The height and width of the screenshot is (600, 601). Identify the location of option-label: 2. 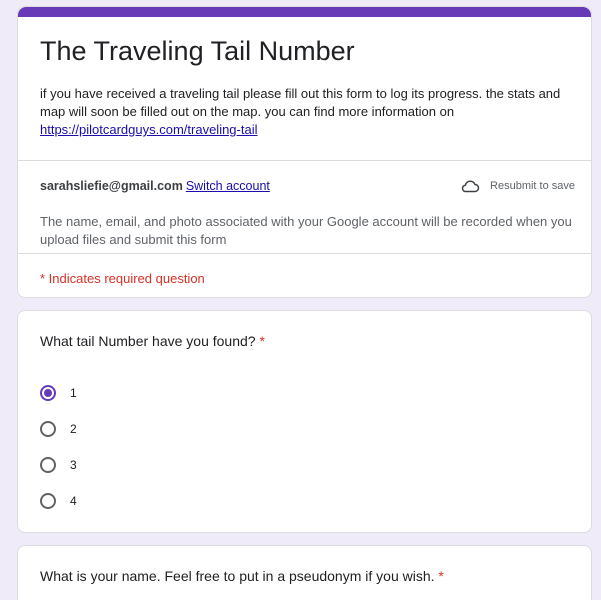
(73, 429).